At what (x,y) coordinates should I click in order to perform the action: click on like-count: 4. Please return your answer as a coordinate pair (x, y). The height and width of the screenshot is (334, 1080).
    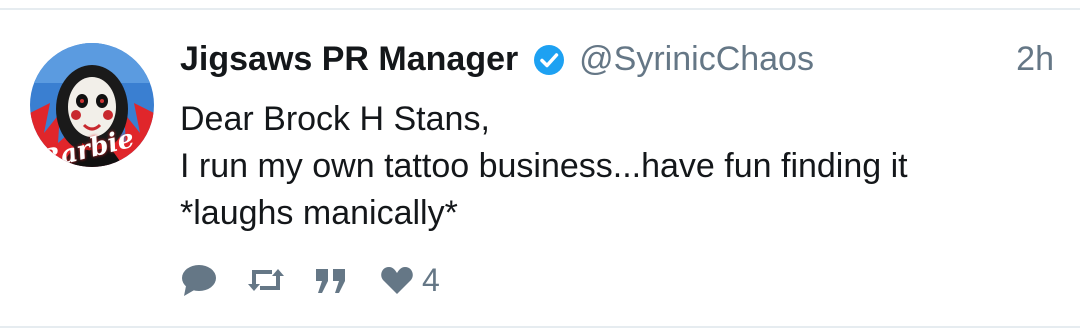
    Looking at the image, I should click on (431, 279).